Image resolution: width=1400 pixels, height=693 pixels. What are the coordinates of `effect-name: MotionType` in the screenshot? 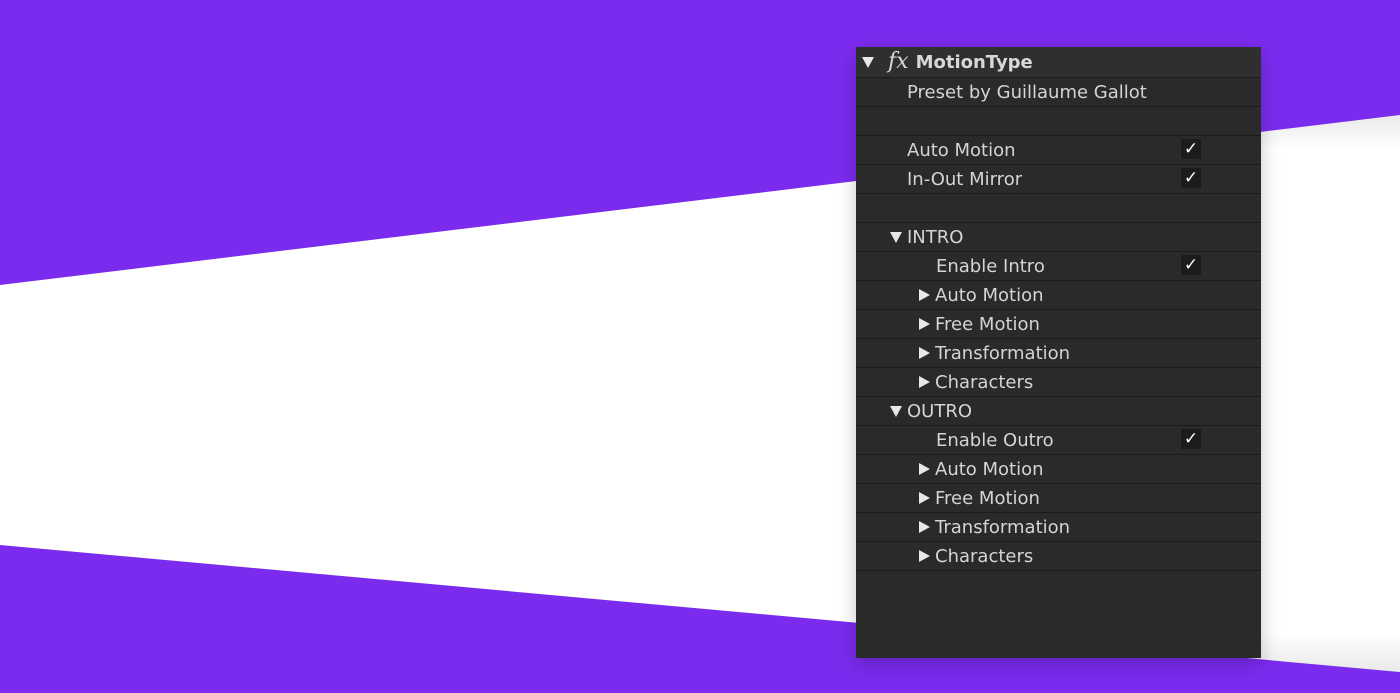 It's located at (974, 62).